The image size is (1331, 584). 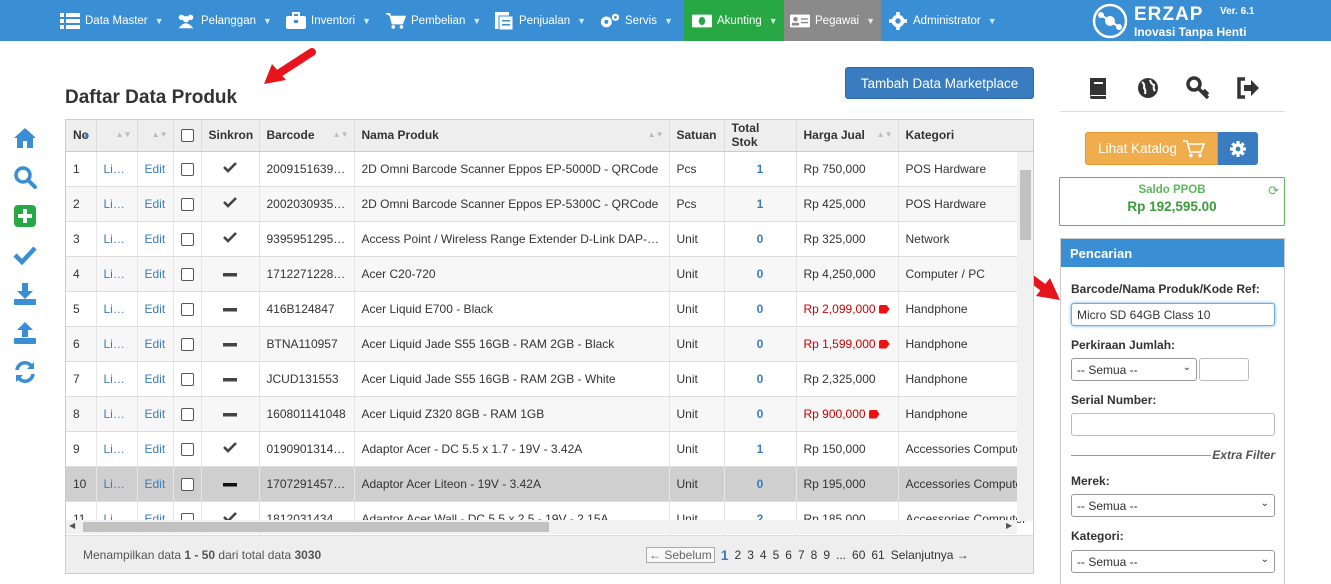 I want to click on th-kategori: Kategori▲▼, so click(x=965, y=136).